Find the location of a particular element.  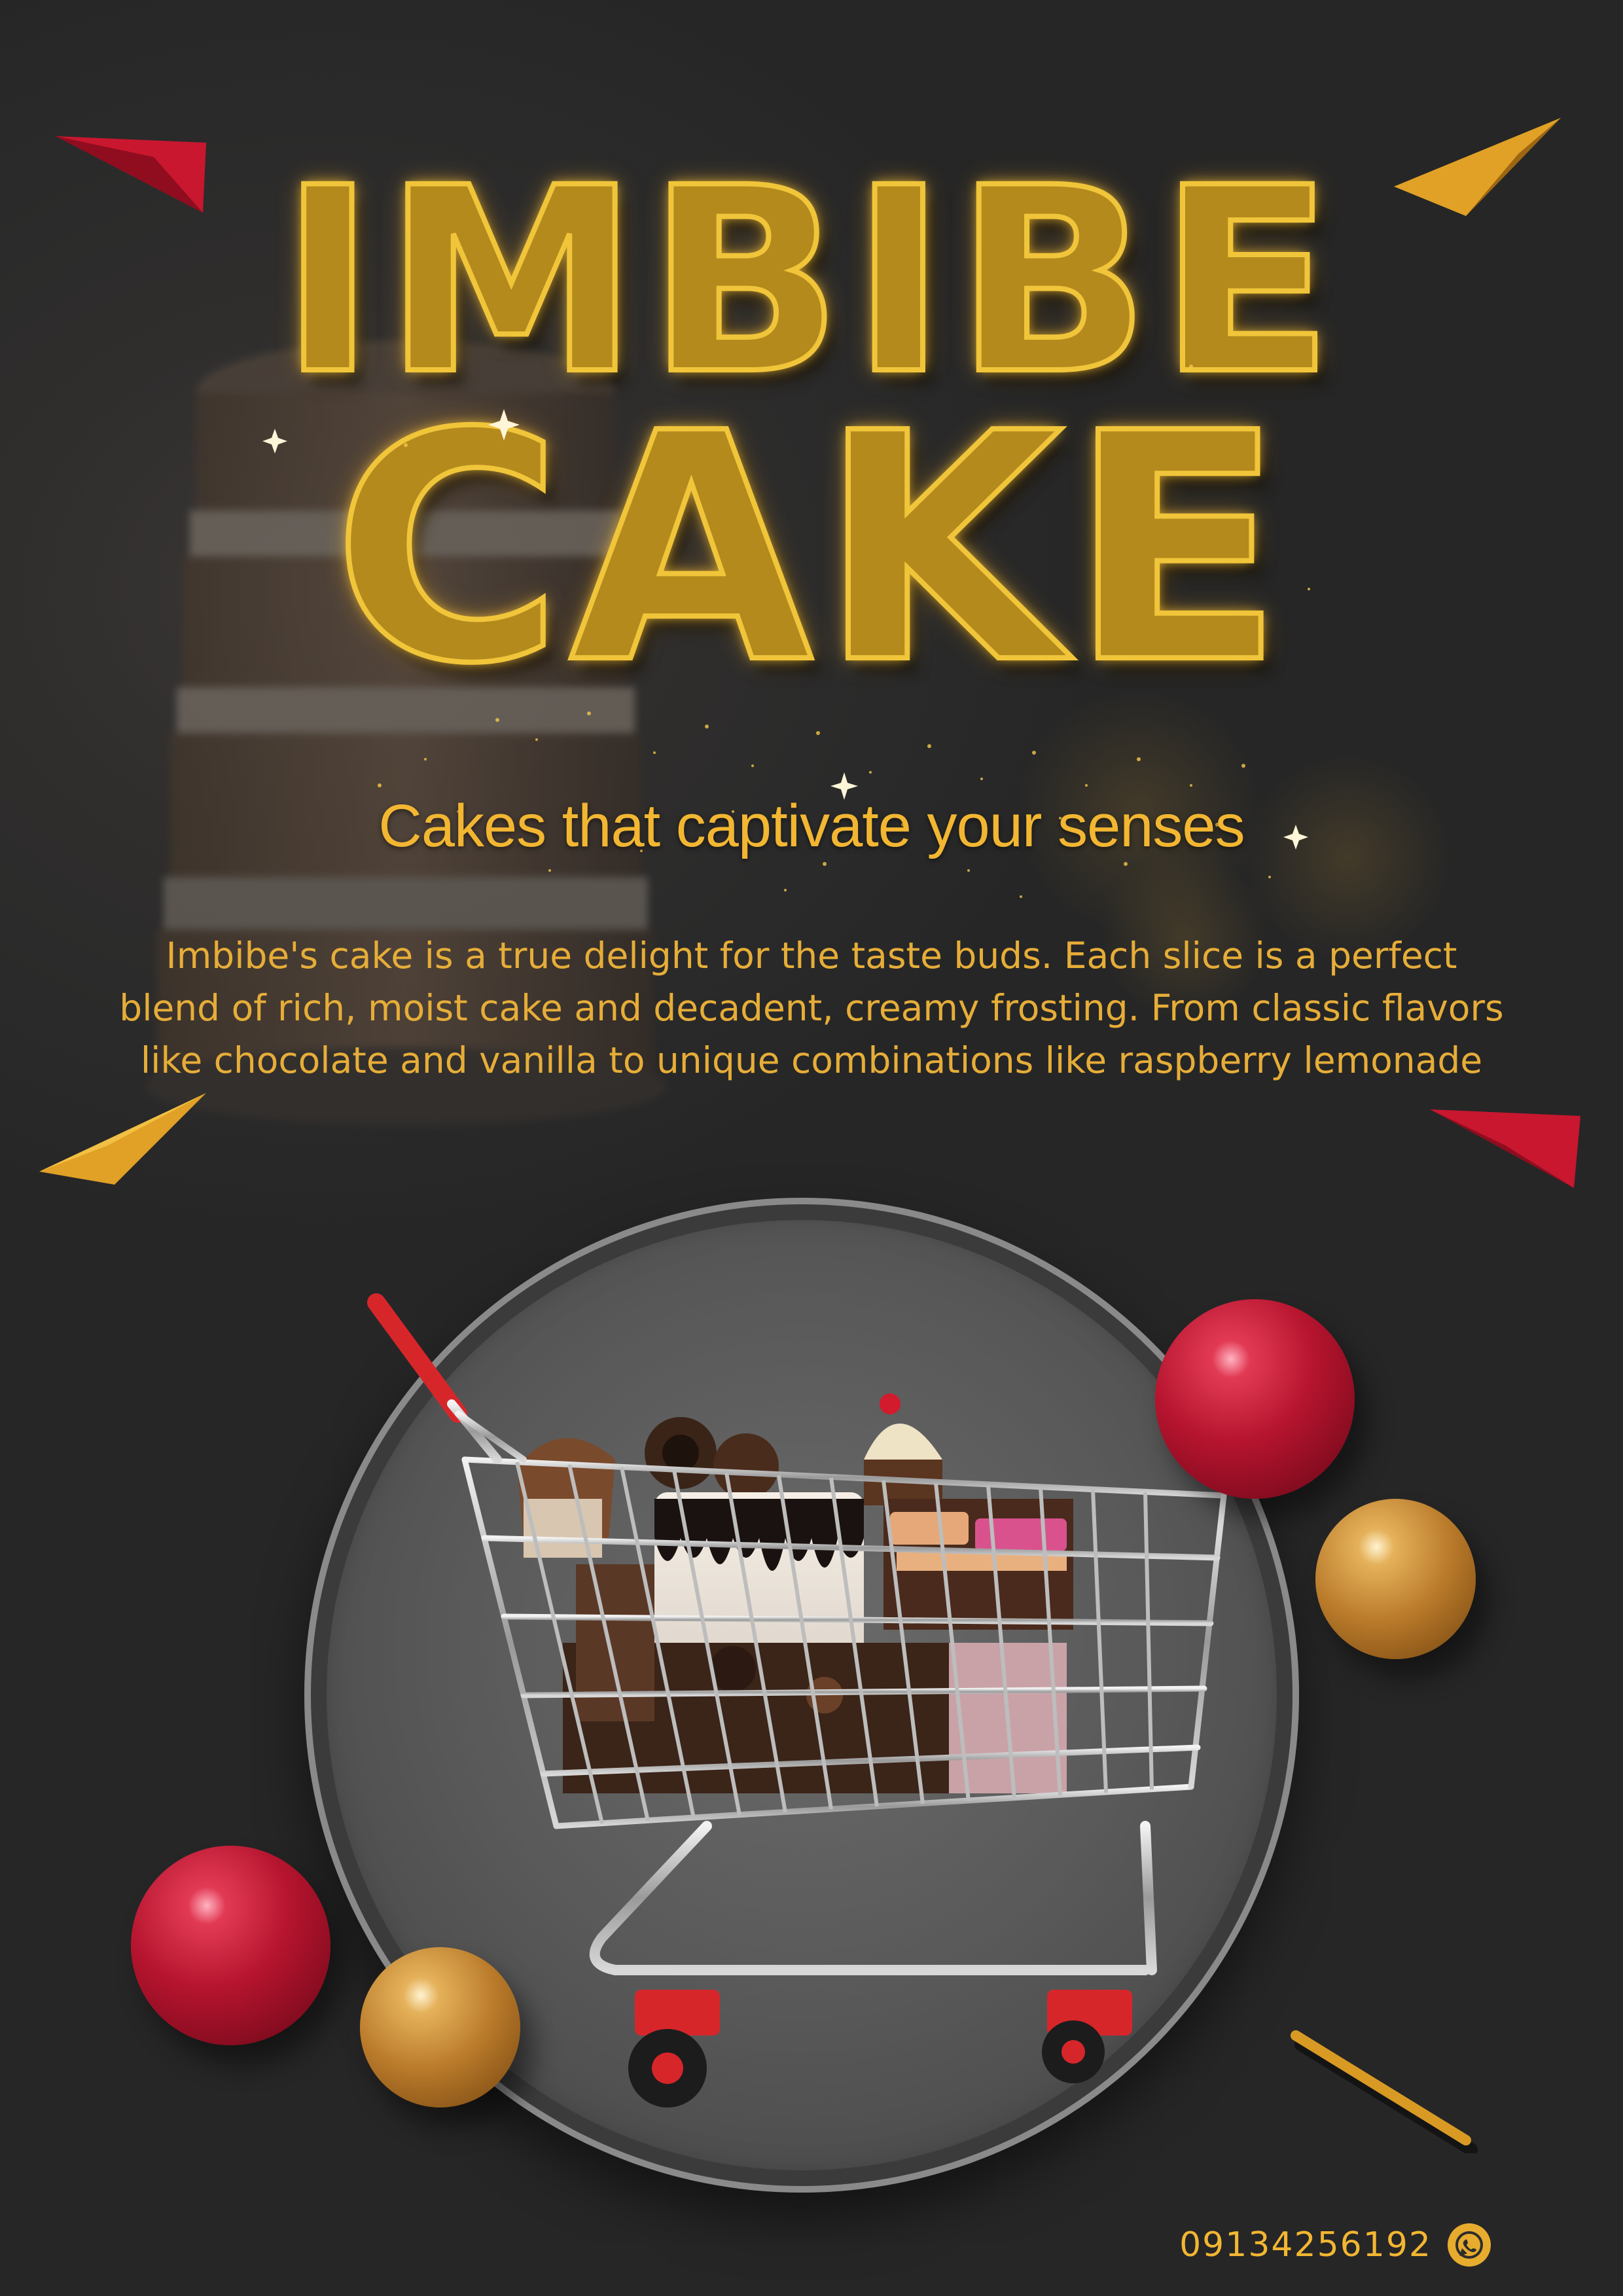

cart-chassis is located at coordinates (876, 1904).